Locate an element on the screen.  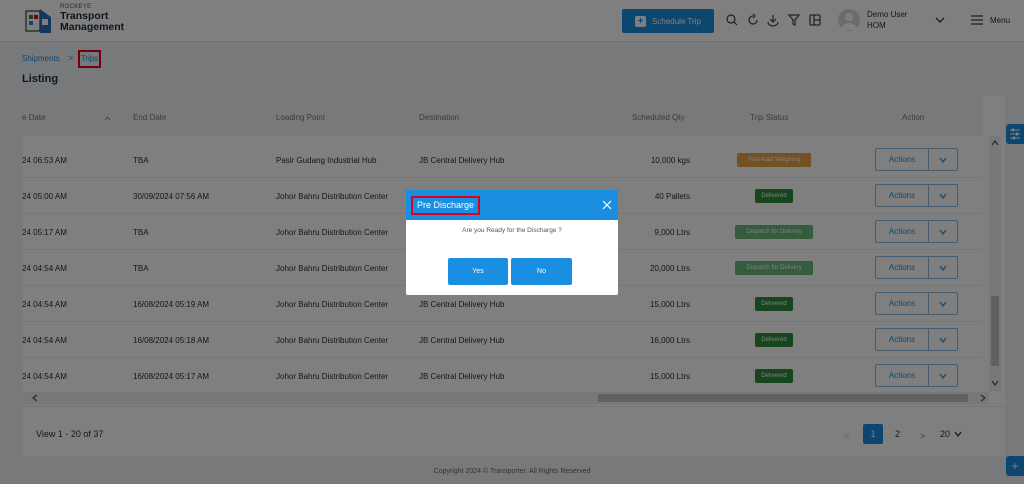
yes-button: Yes is located at coordinates (478, 271).